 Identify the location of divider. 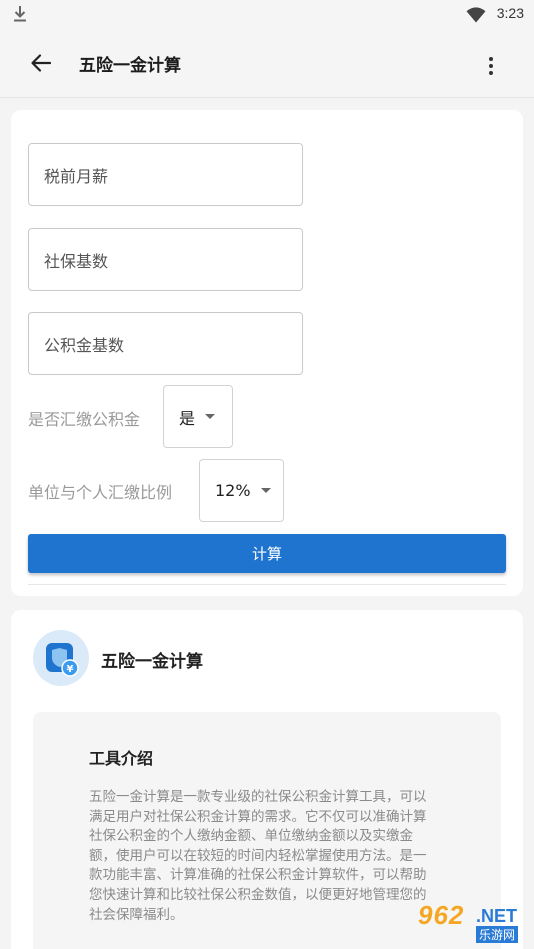
(267, 584).